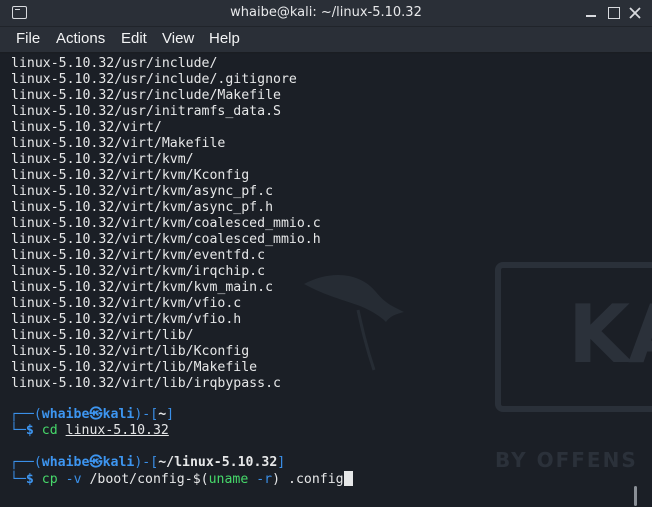 Image resolution: width=652 pixels, height=507 pixels. I want to click on scrollbar-thumb, so click(635, 496).